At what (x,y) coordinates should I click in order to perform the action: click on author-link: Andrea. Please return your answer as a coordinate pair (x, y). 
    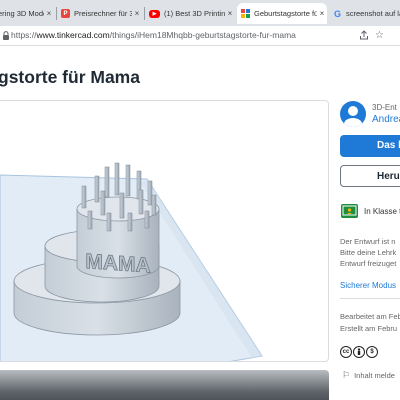
    Looking at the image, I should click on (386, 119).